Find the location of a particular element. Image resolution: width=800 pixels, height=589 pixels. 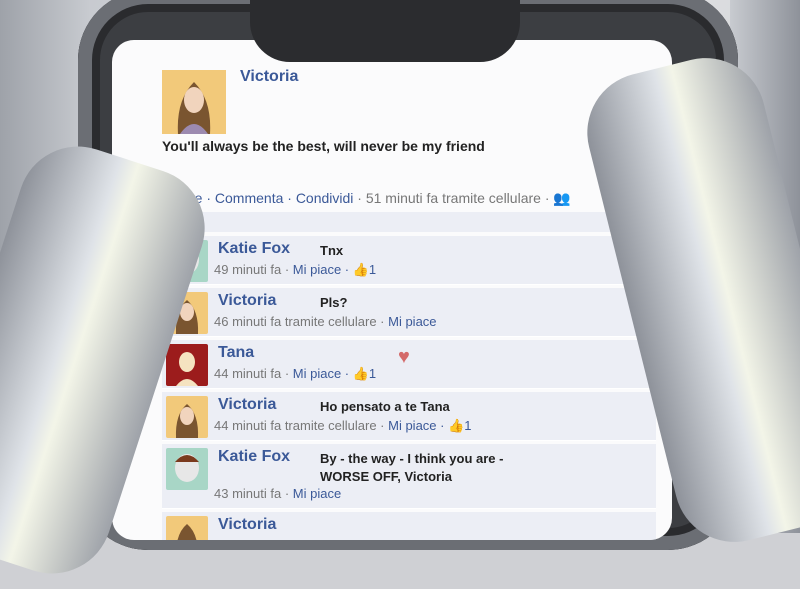

comment-time: 46 minuti fa tramite cellulare · is located at coordinates (301, 321).